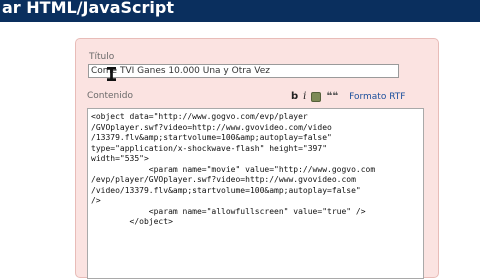 This screenshot has width=480, height=279. What do you see at coordinates (102, 57) in the screenshot?
I see `title-label: Título` at bounding box center [102, 57].